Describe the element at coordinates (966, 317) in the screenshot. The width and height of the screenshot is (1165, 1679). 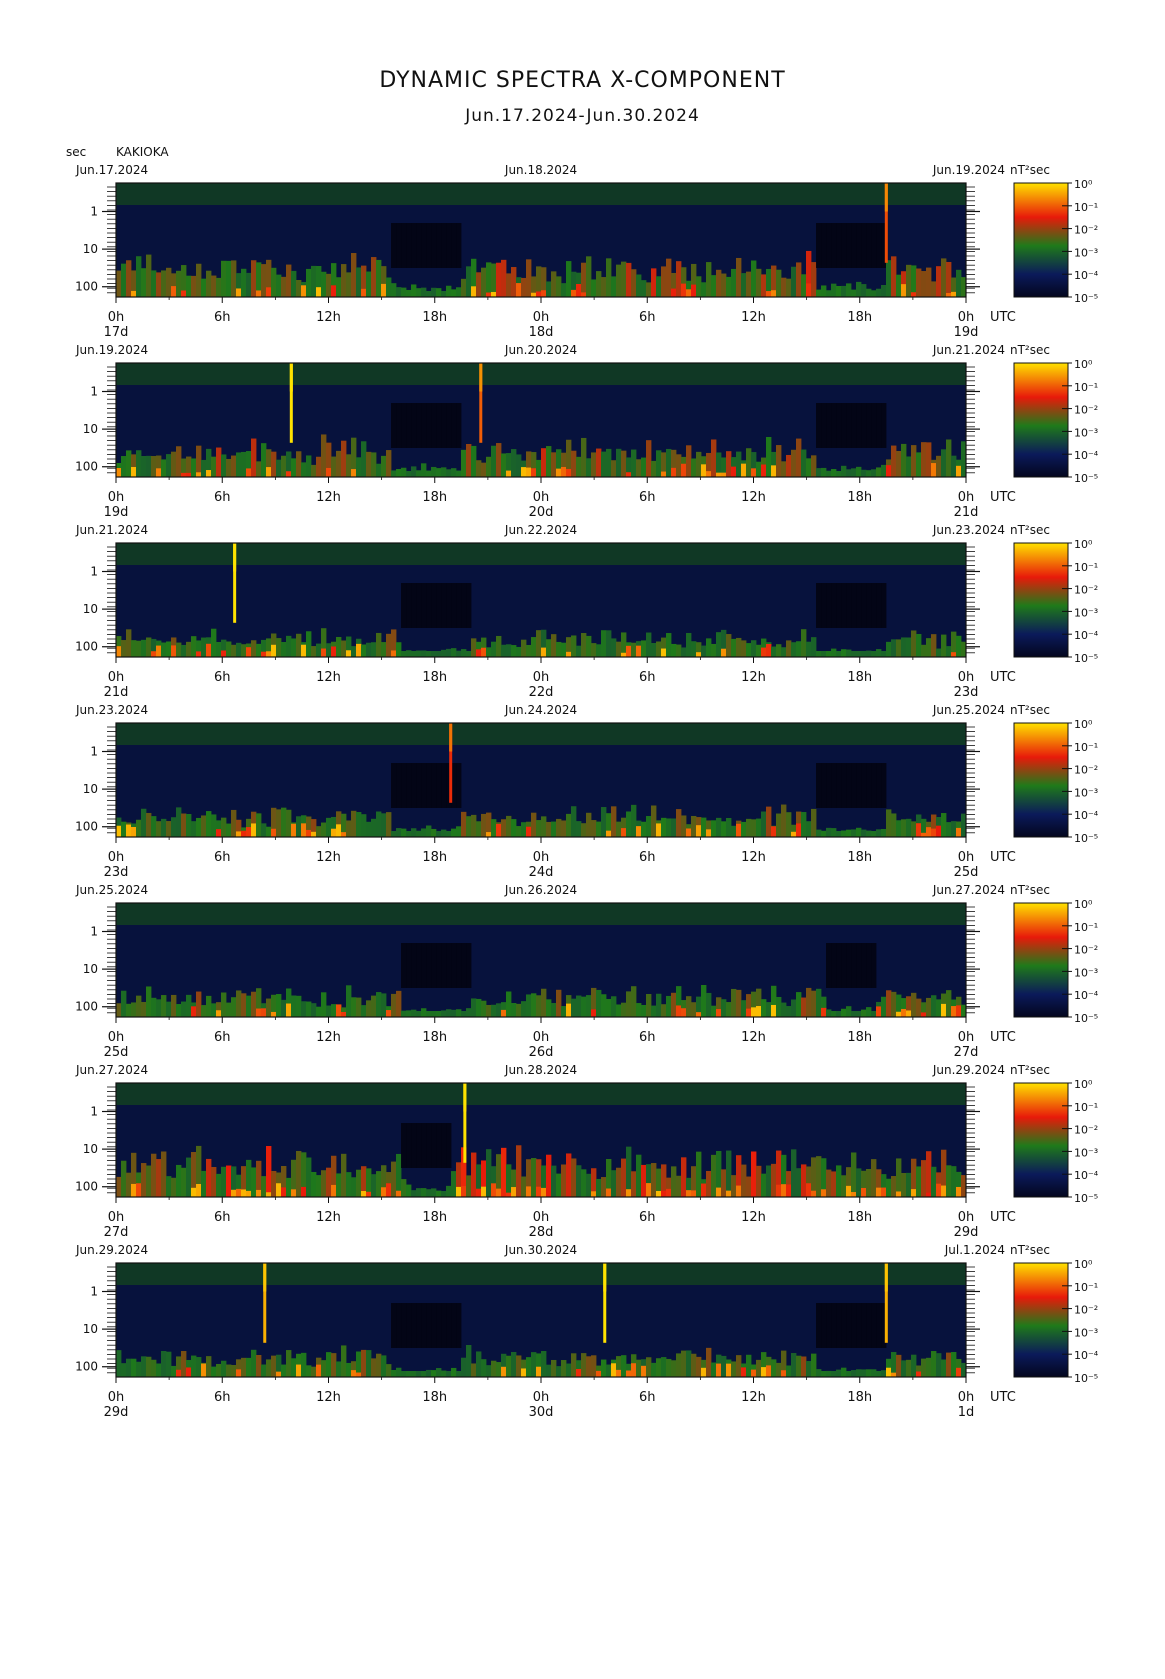
I see `x-tick-label: 0h` at that location.